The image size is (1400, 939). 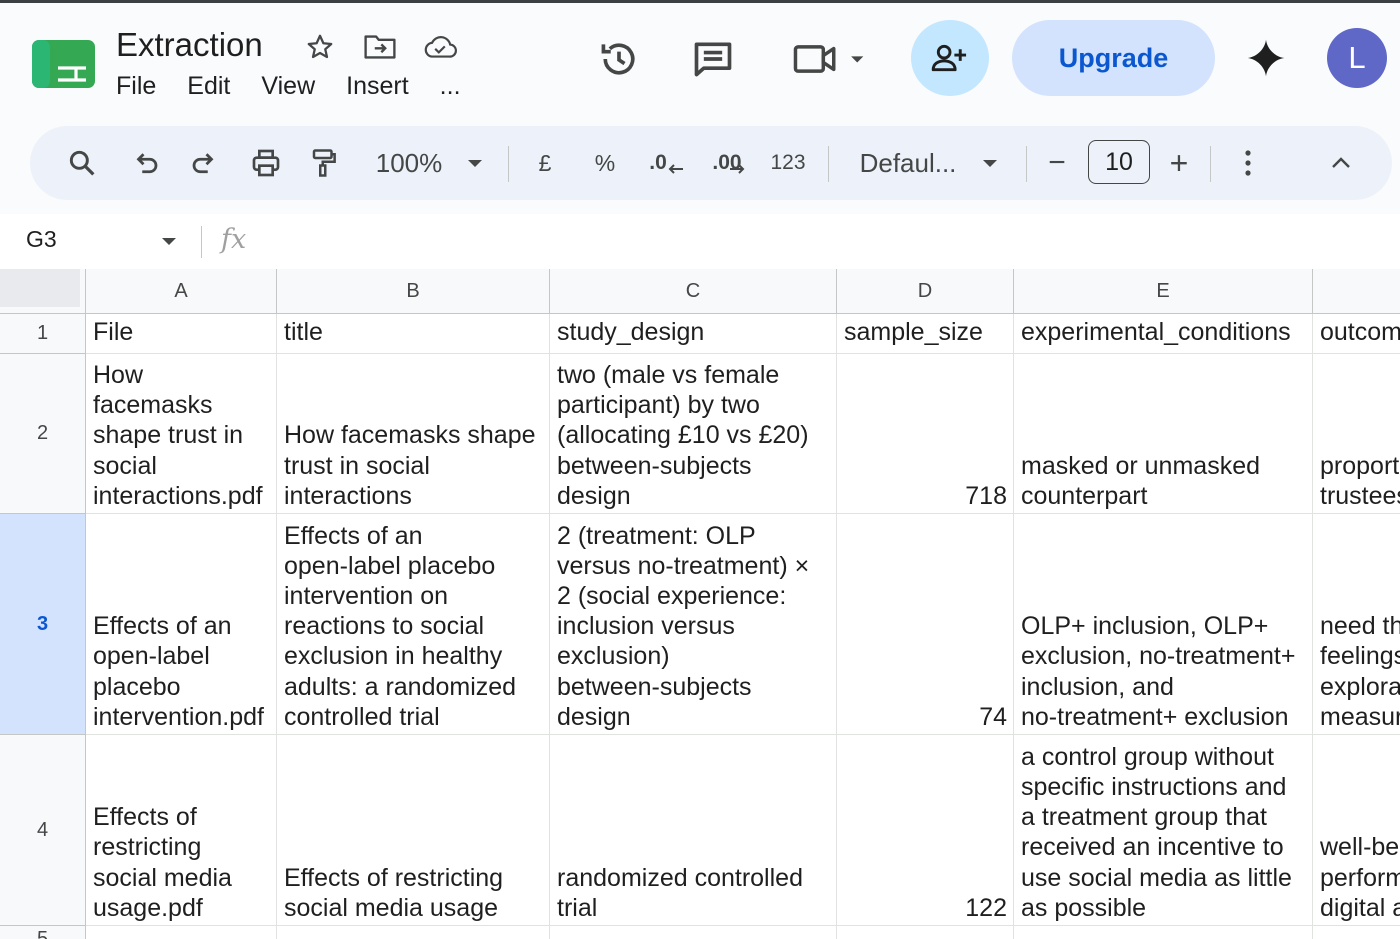 I want to click on star-icon, so click(x=320, y=47).